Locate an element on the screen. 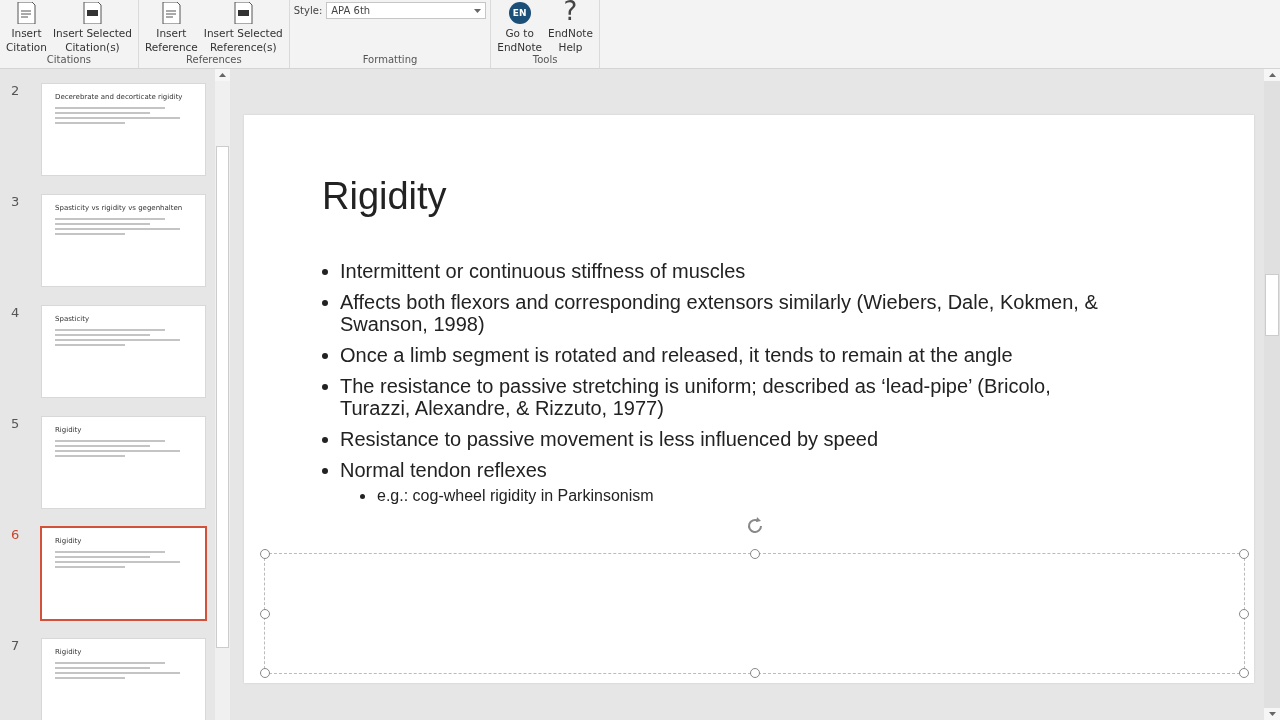 This screenshot has height=720, width=1280. slide-title: Rigidity is located at coordinates (385, 196).